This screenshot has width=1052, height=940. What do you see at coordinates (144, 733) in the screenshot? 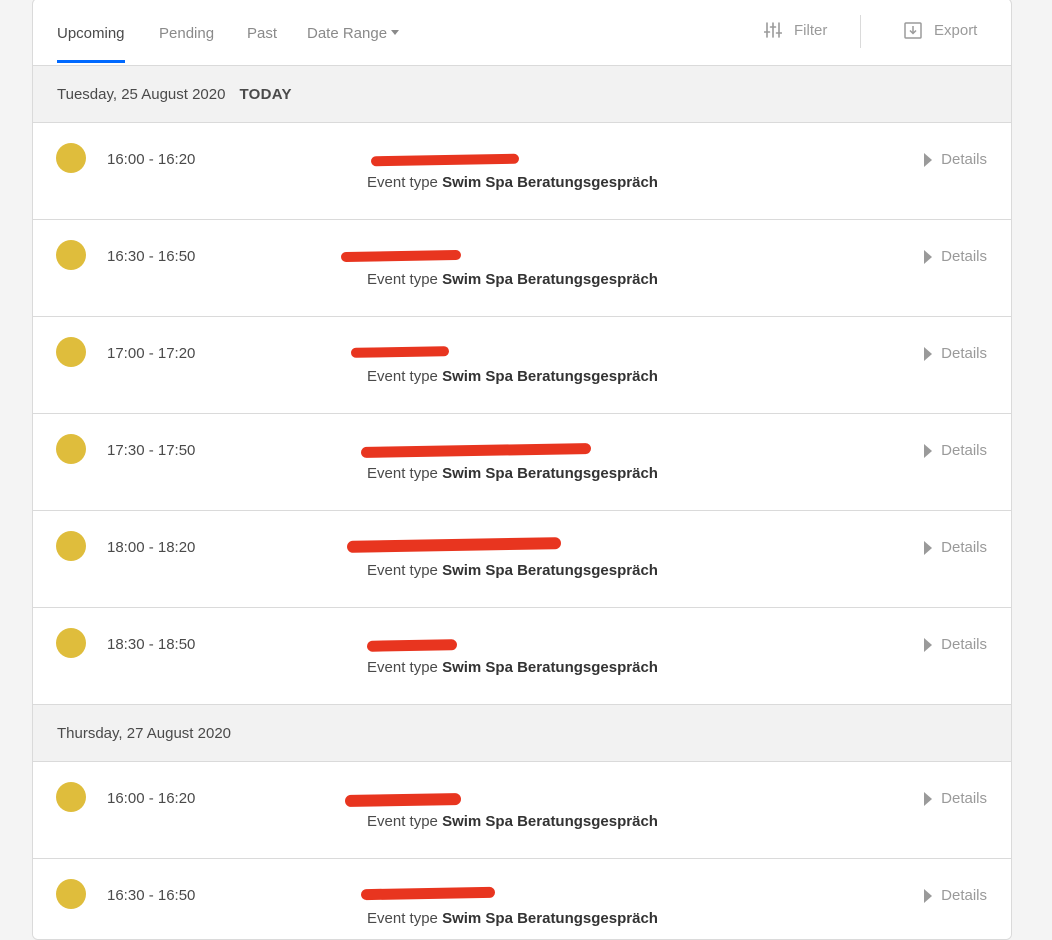
I see `day-date: Thursday, 27 August 2020` at bounding box center [144, 733].